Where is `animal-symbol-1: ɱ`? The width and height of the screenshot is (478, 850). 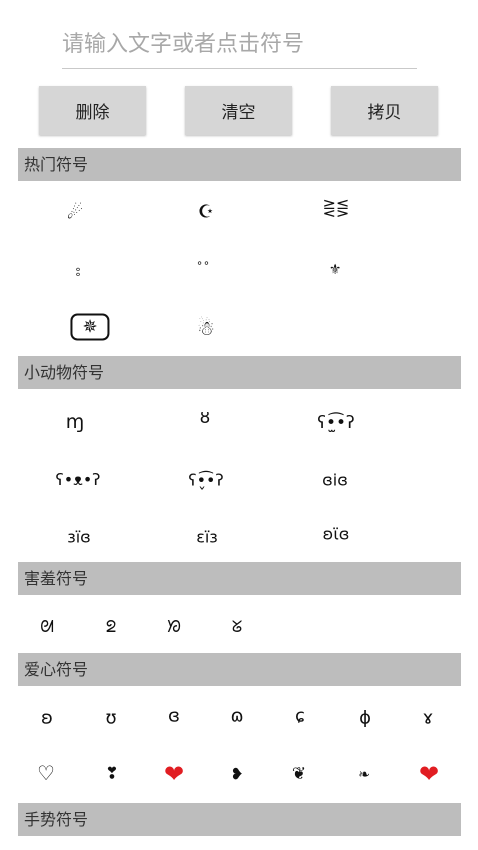
animal-symbol-1: ɱ is located at coordinates (75, 422).